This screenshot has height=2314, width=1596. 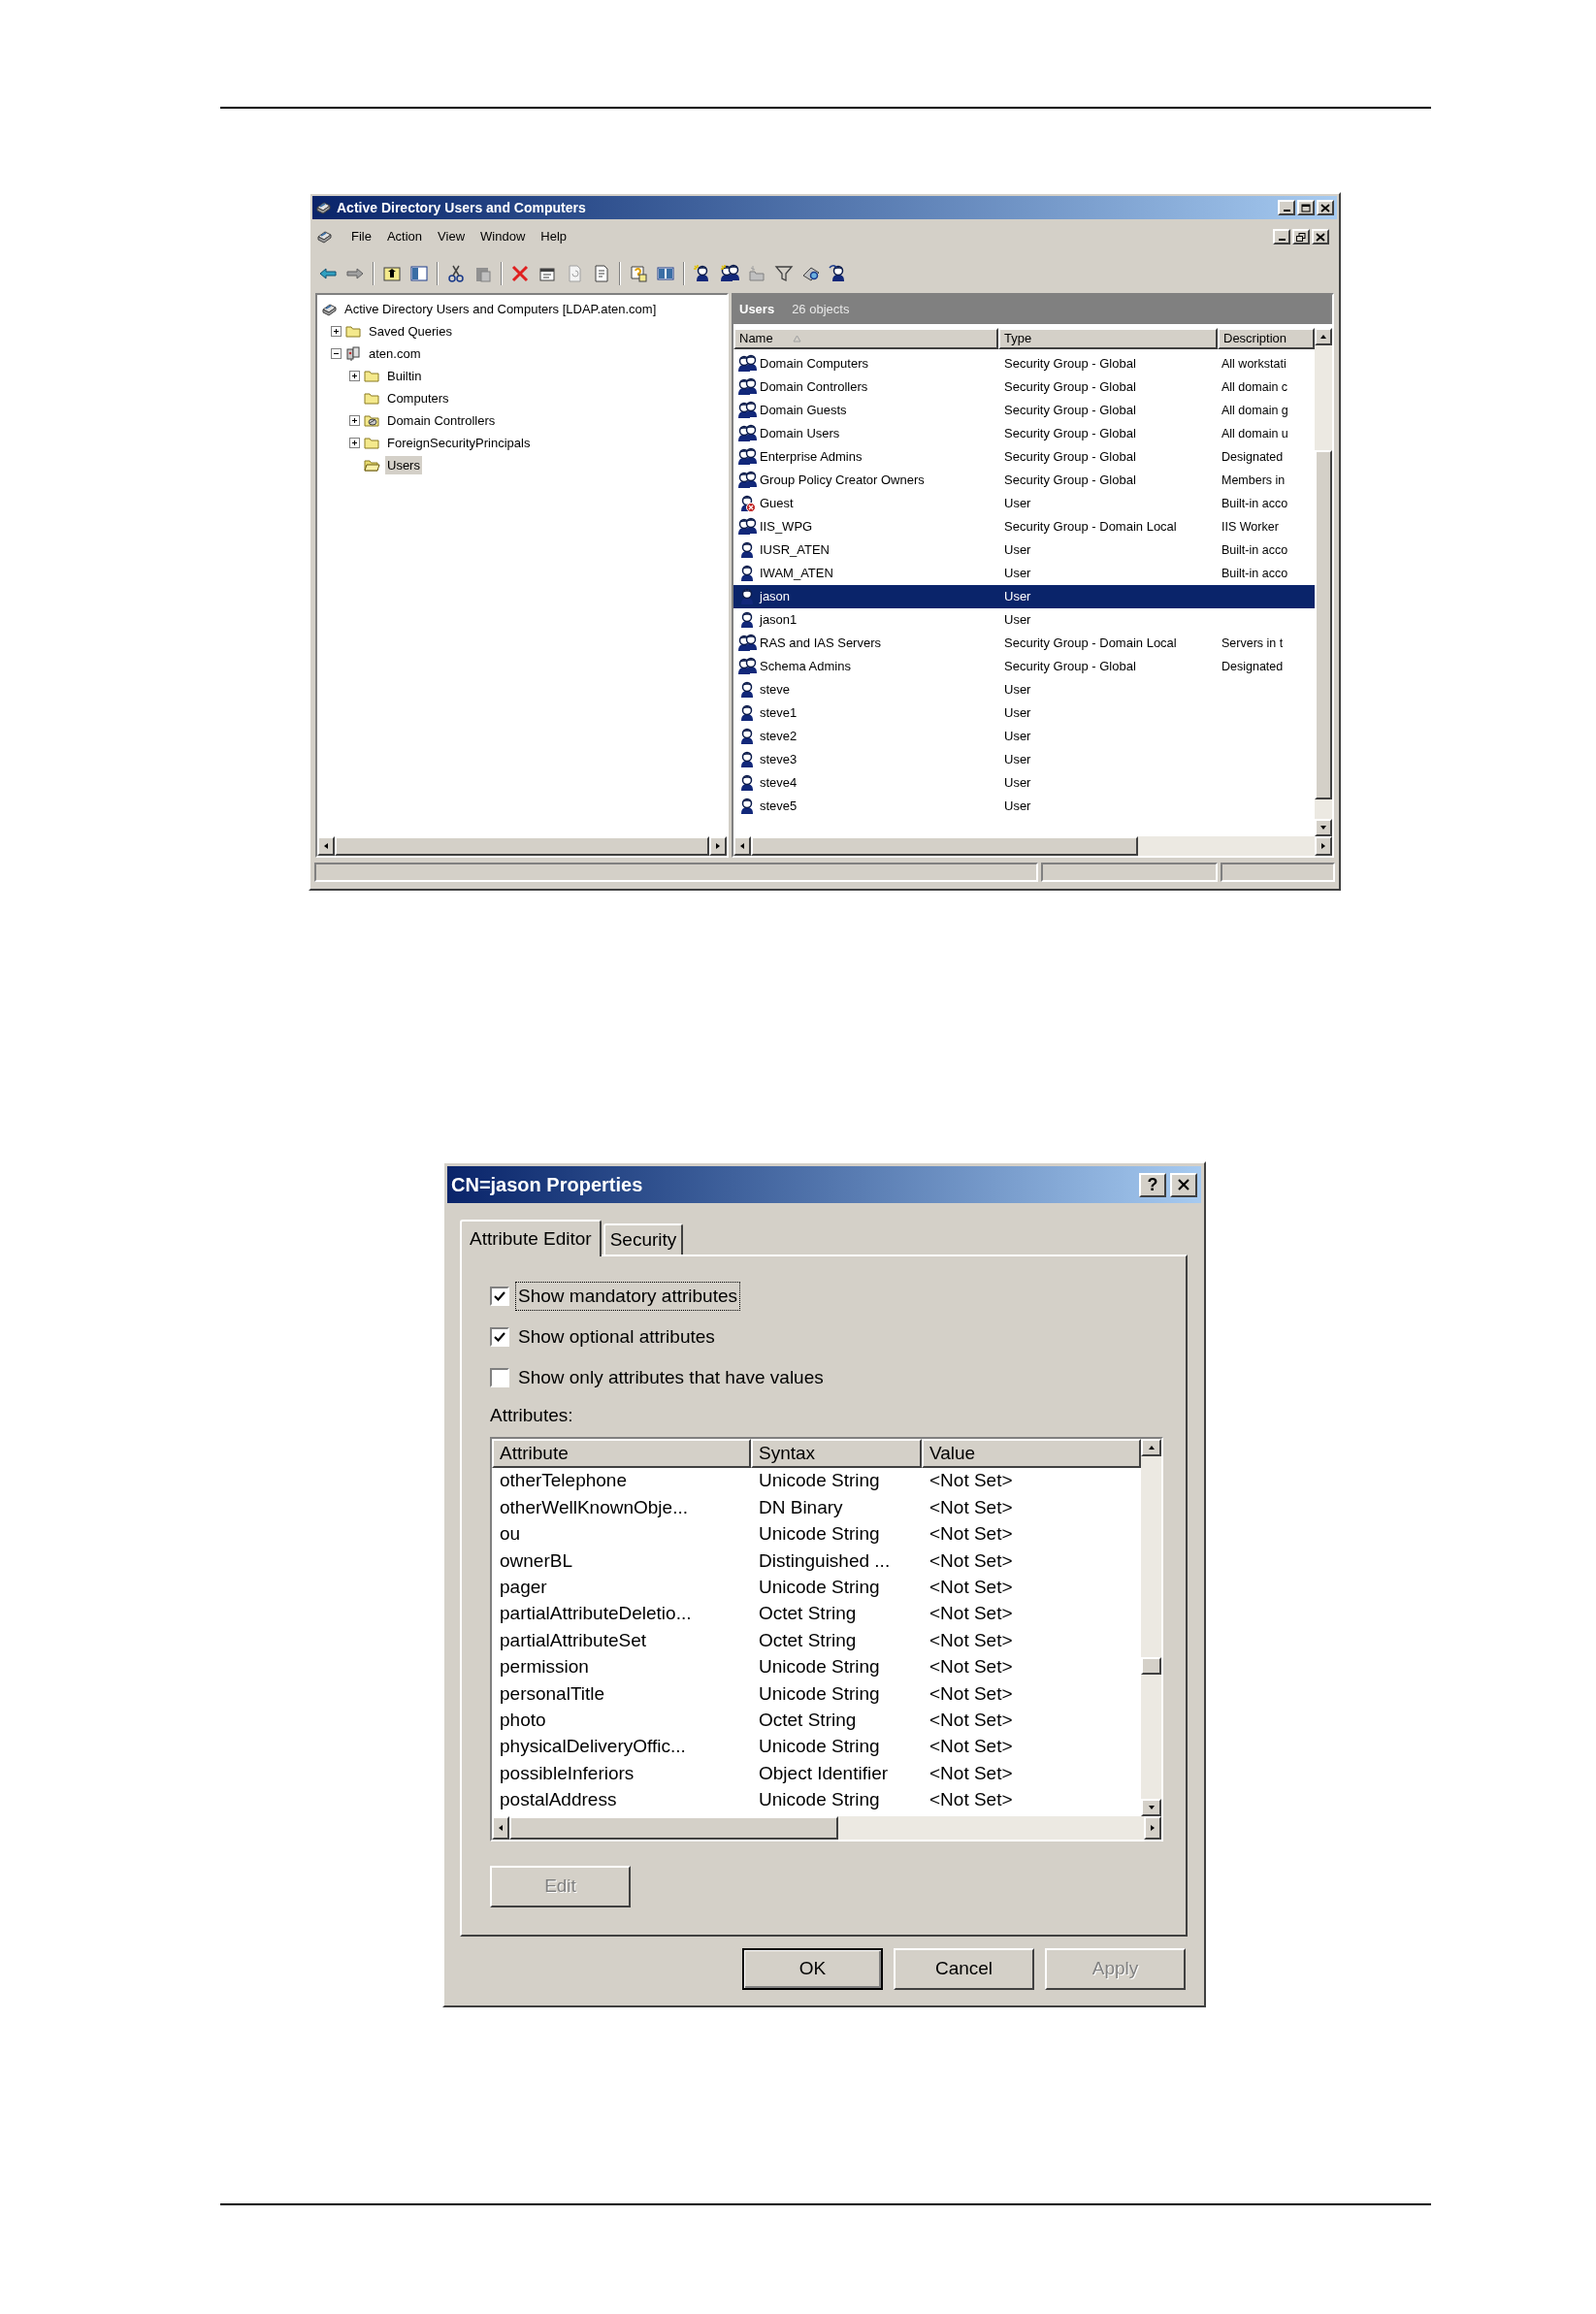 I want to click on list-row: Domain Guests Security Group - Global All domain g, so click(x=1024, y=411).